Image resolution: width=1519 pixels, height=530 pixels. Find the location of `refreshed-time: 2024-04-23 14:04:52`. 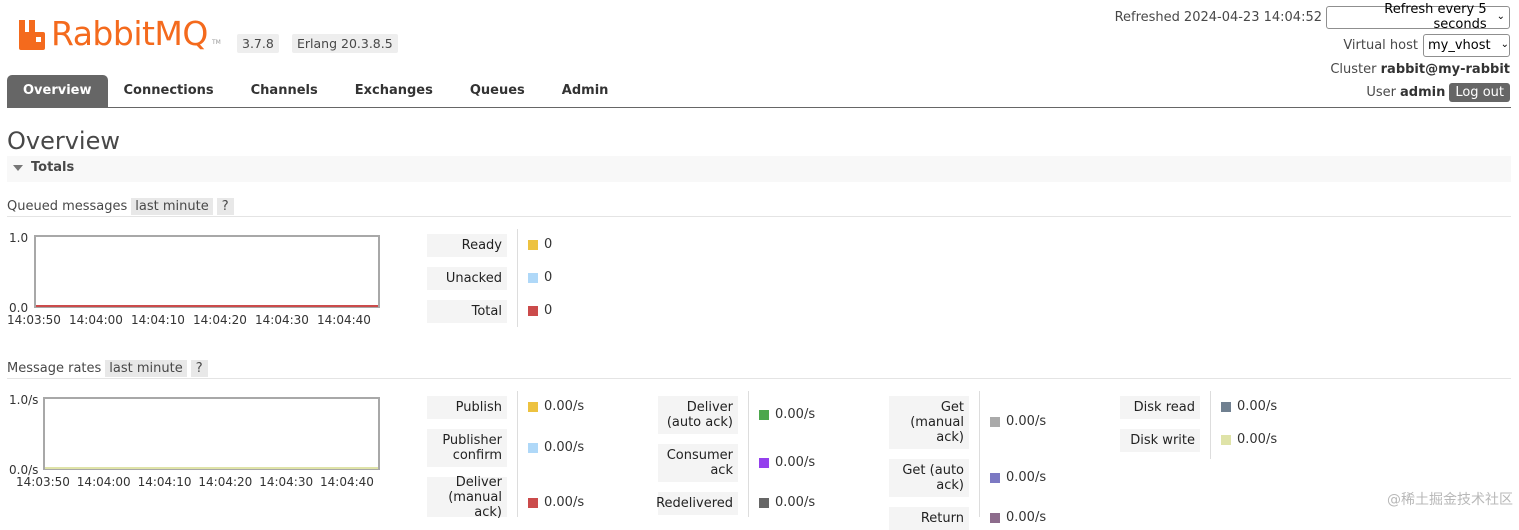

refreshed-time: 2024-04-23 14:04:52 is located at coordinates (1252, 17).